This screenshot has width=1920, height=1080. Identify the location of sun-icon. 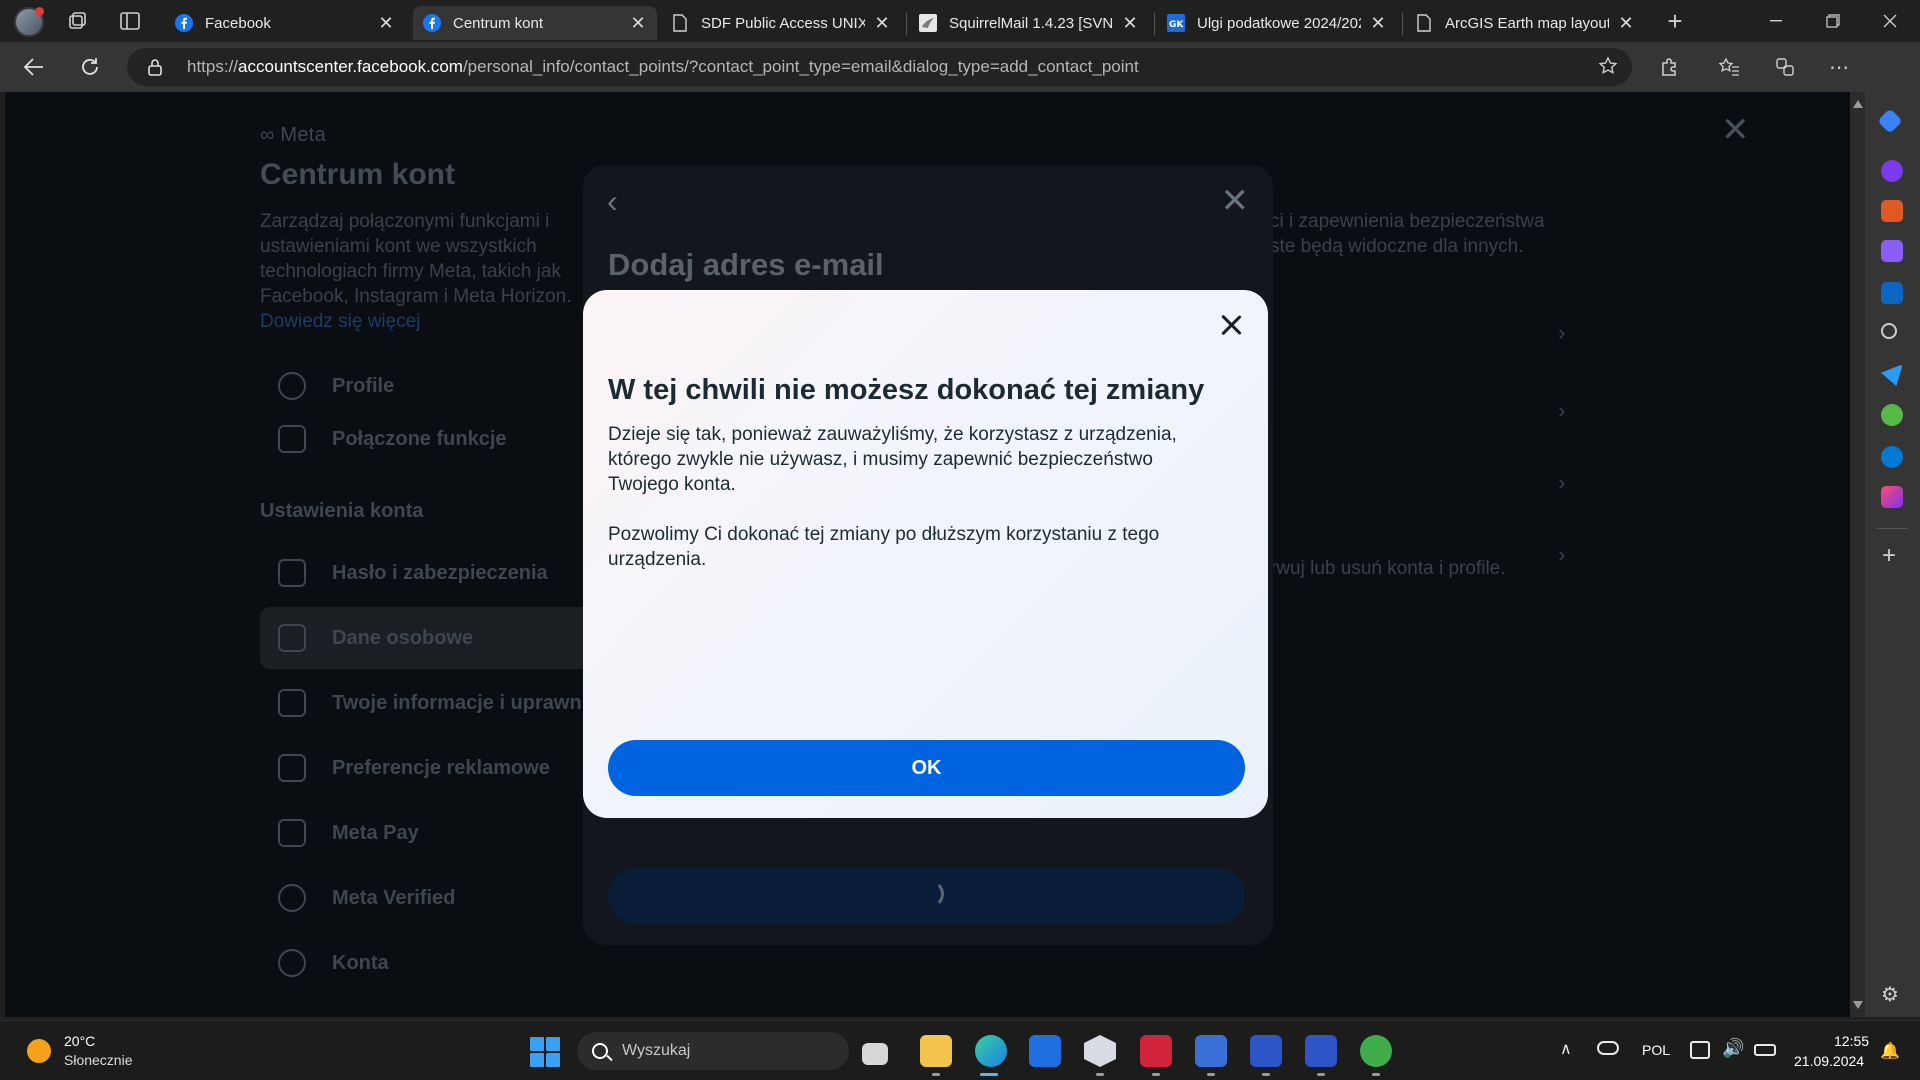
(39, 1051).